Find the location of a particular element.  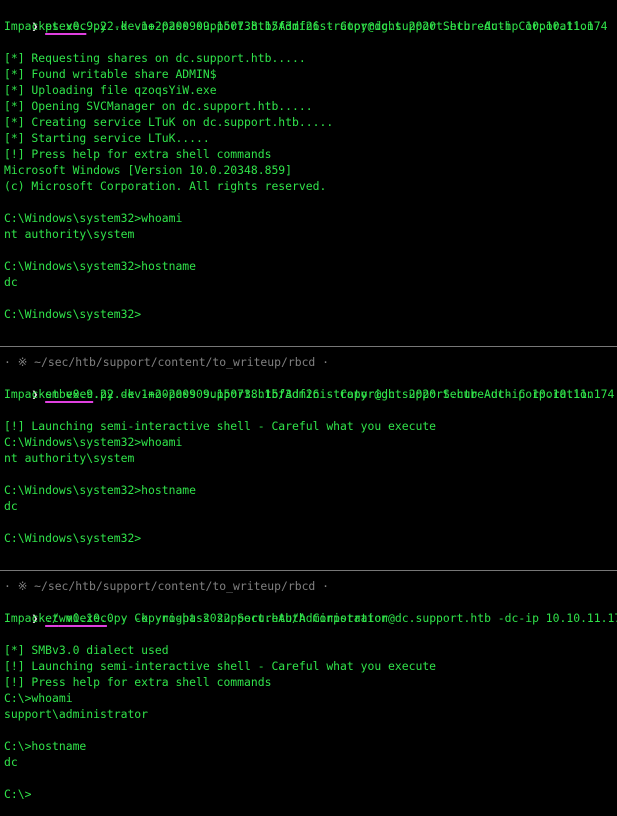

output-line: [*] Uploading file qzoqsYiW.exe is located at coordinates (110, 90).